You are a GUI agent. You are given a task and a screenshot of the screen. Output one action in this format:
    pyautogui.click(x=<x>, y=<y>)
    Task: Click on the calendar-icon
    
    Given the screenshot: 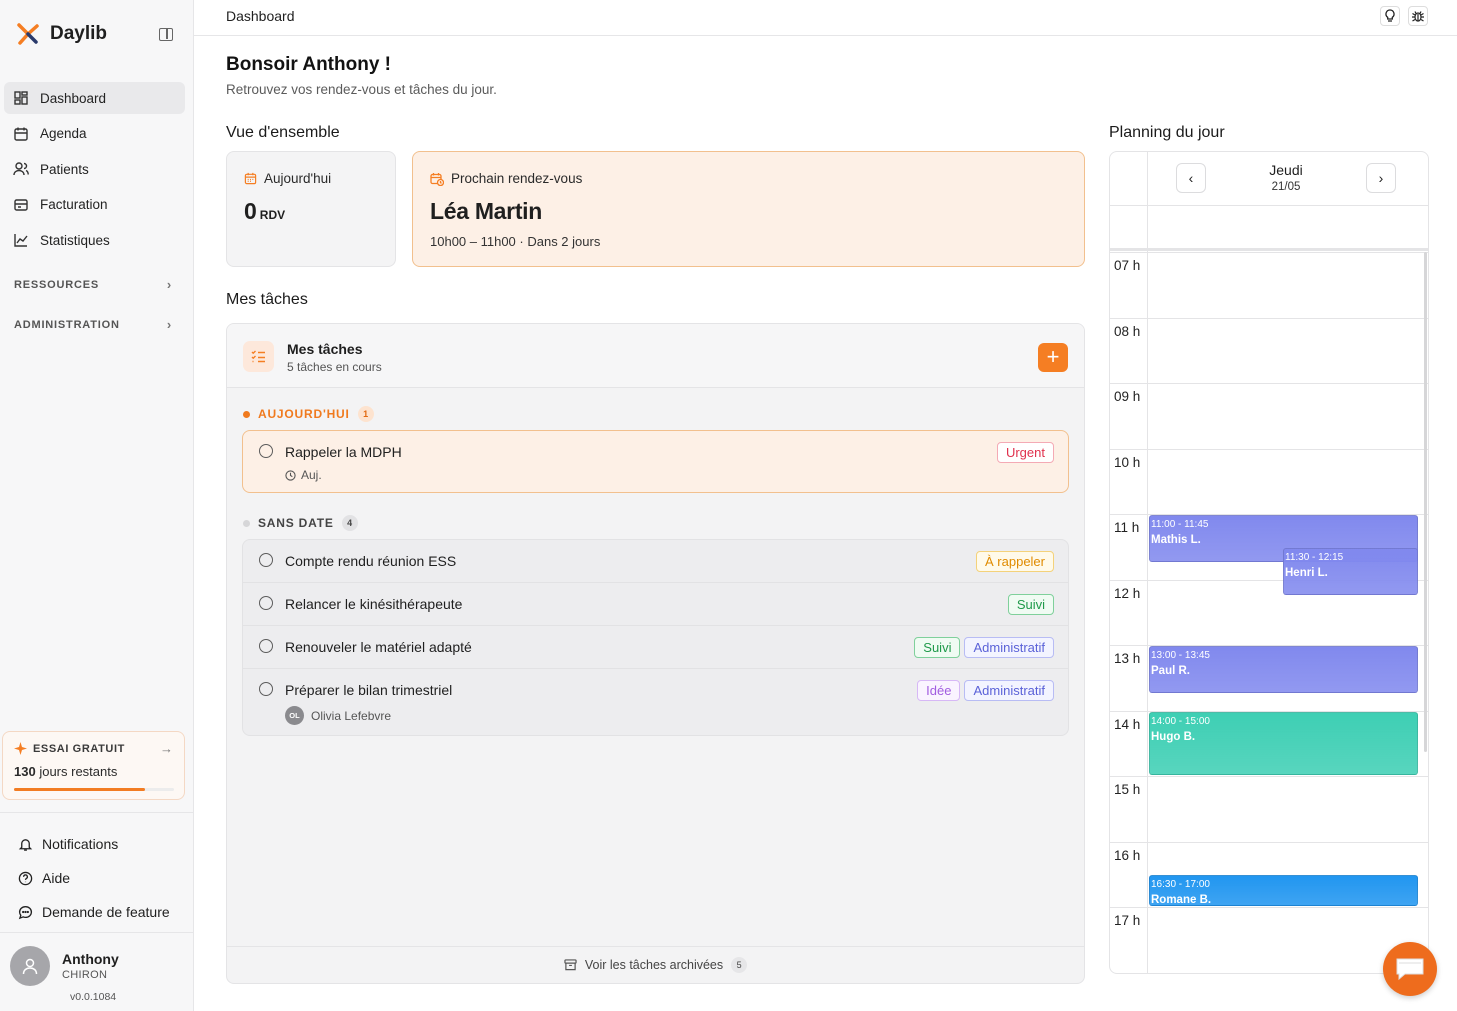 What is the action you would take?
    pyautogui.click(x=250, y=178)
    